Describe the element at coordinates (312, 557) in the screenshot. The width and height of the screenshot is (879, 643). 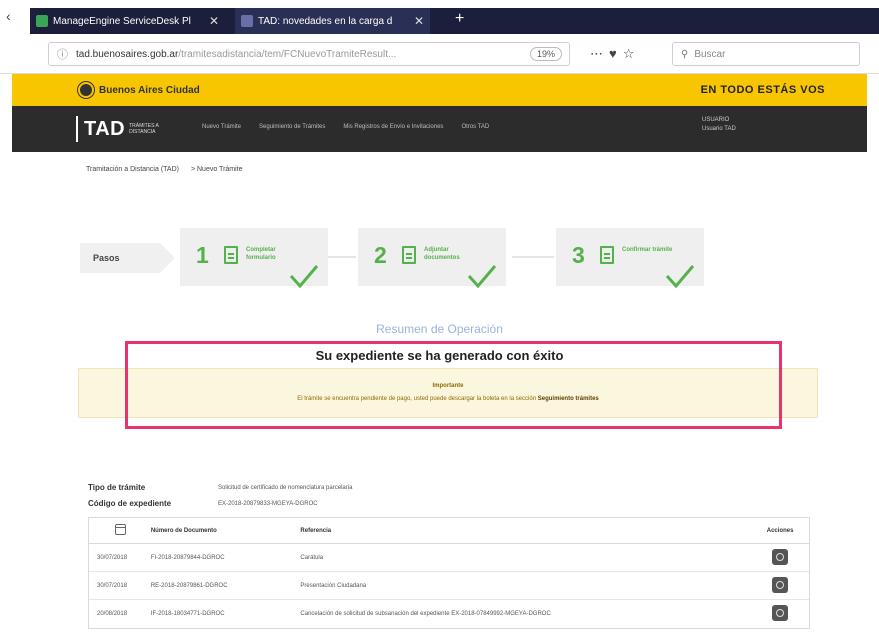
I see `row-reference: Carátula` at that location.